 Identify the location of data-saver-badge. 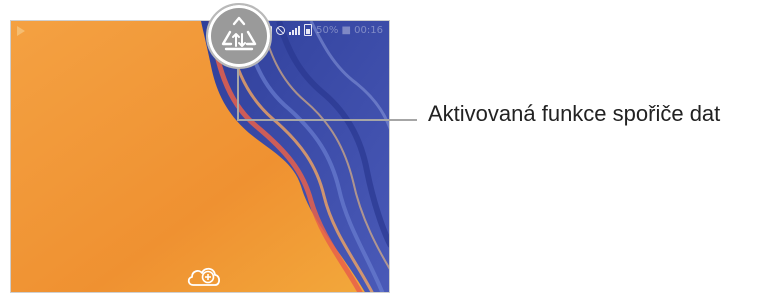
(239, 36).